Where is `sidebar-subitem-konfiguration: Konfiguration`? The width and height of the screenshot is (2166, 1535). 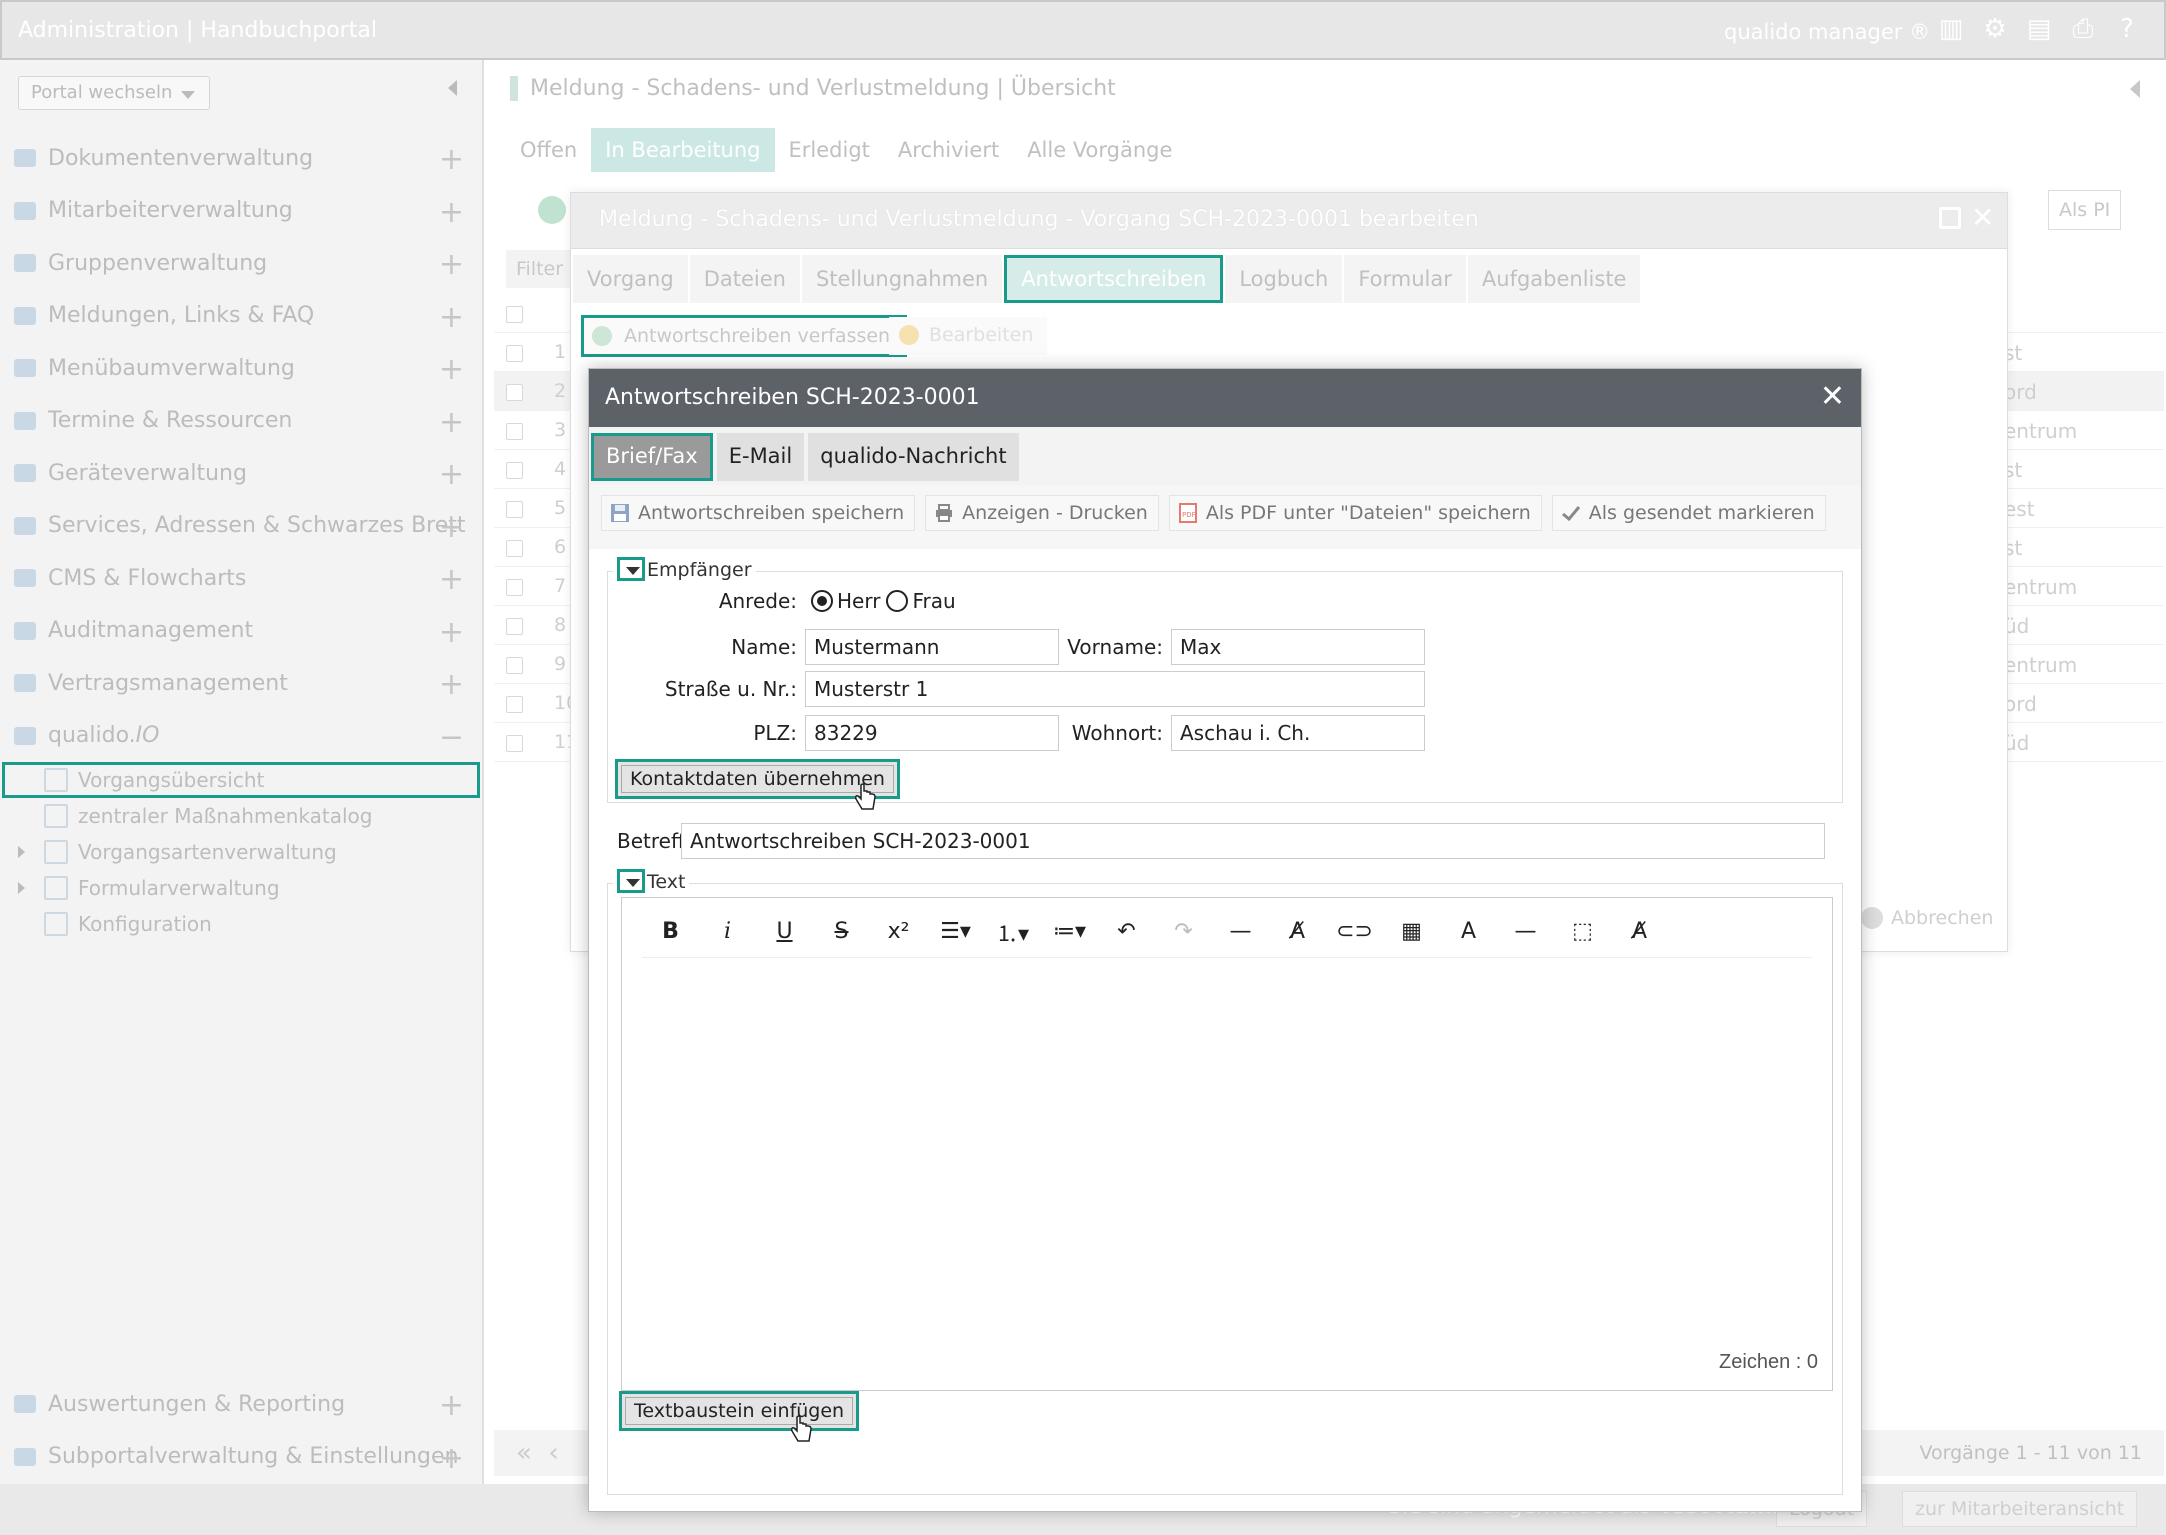
sidebar-subitem-konfiguration: Konfiguration is located at coordinates (242, 924).